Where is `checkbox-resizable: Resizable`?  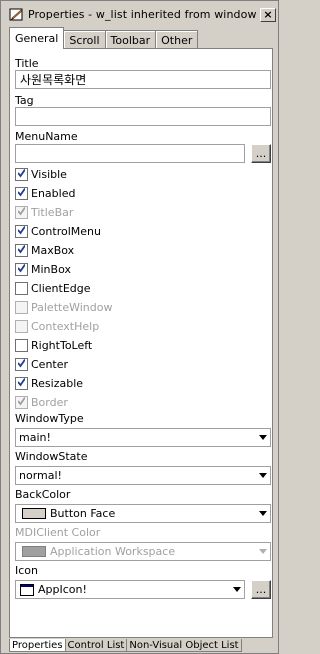 checkbox-resizable: Resizable is located at coordinates (49, 383).